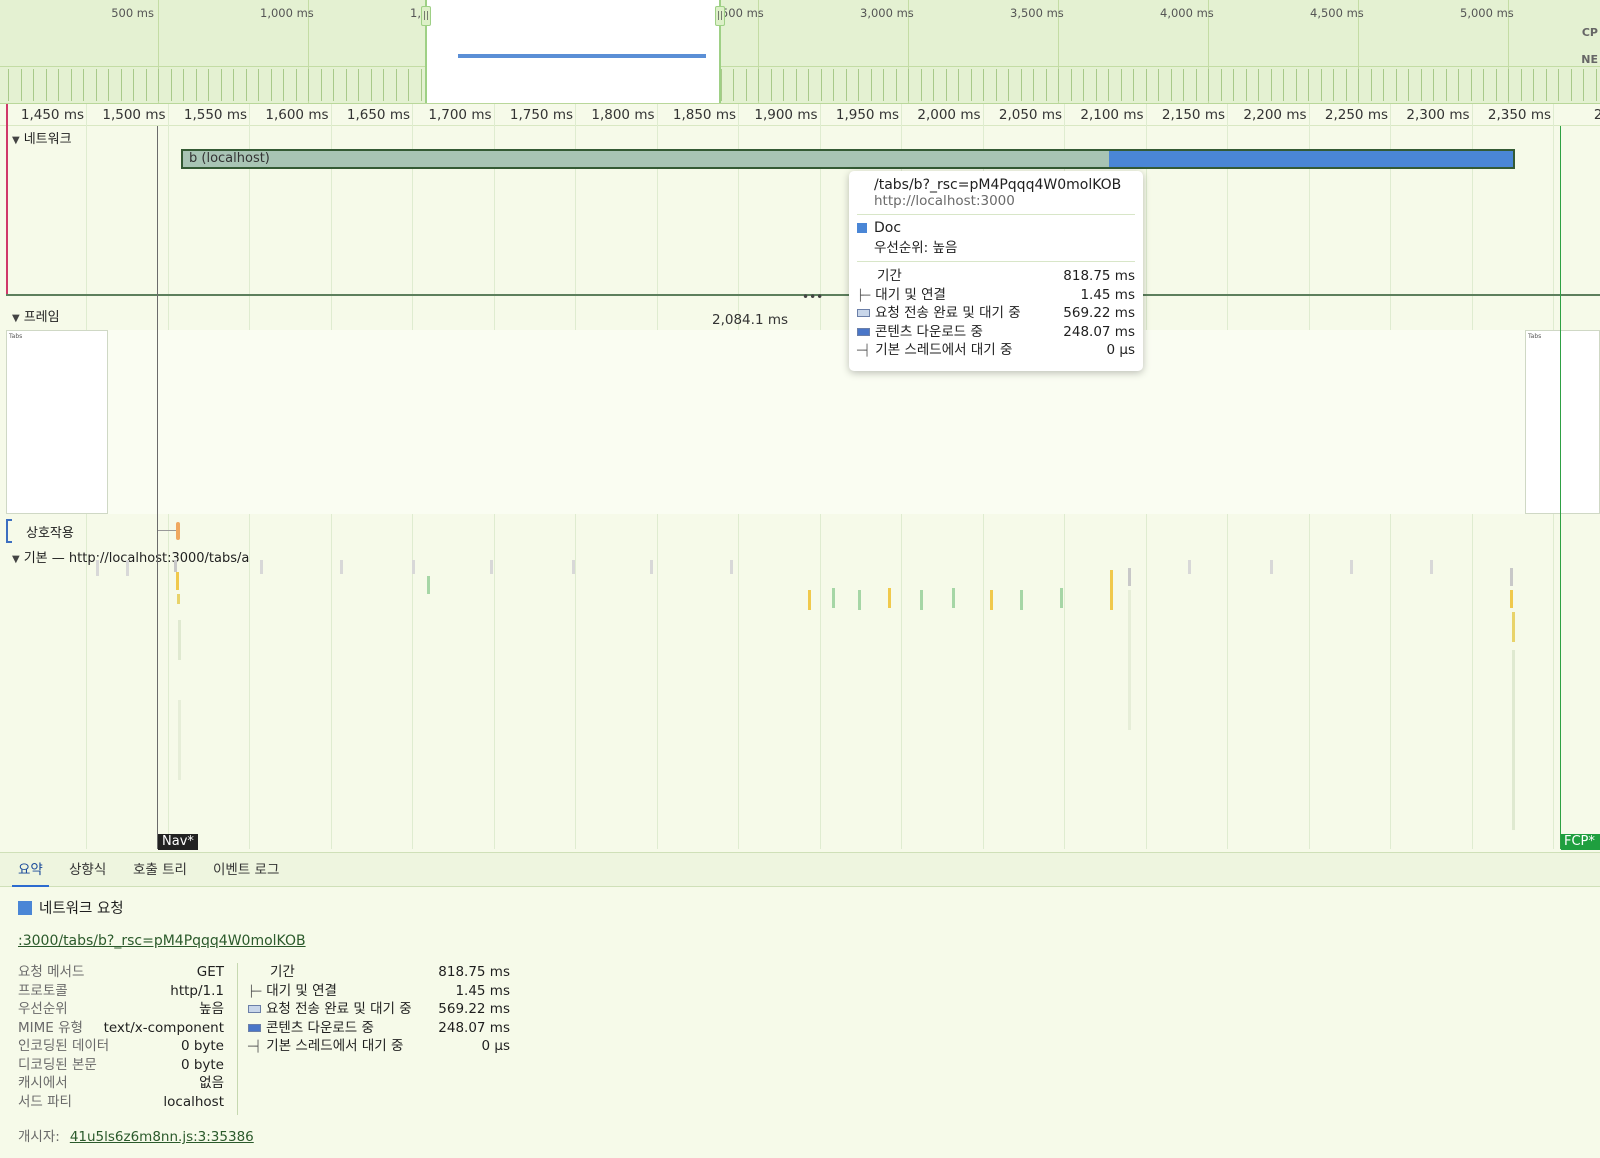 The height and width of the screenshot is (1158, 1600). Describe the element at coordinates (867, 115) in the screenshot. I see `ruler-tick-label: 1,950 ms` at that location.